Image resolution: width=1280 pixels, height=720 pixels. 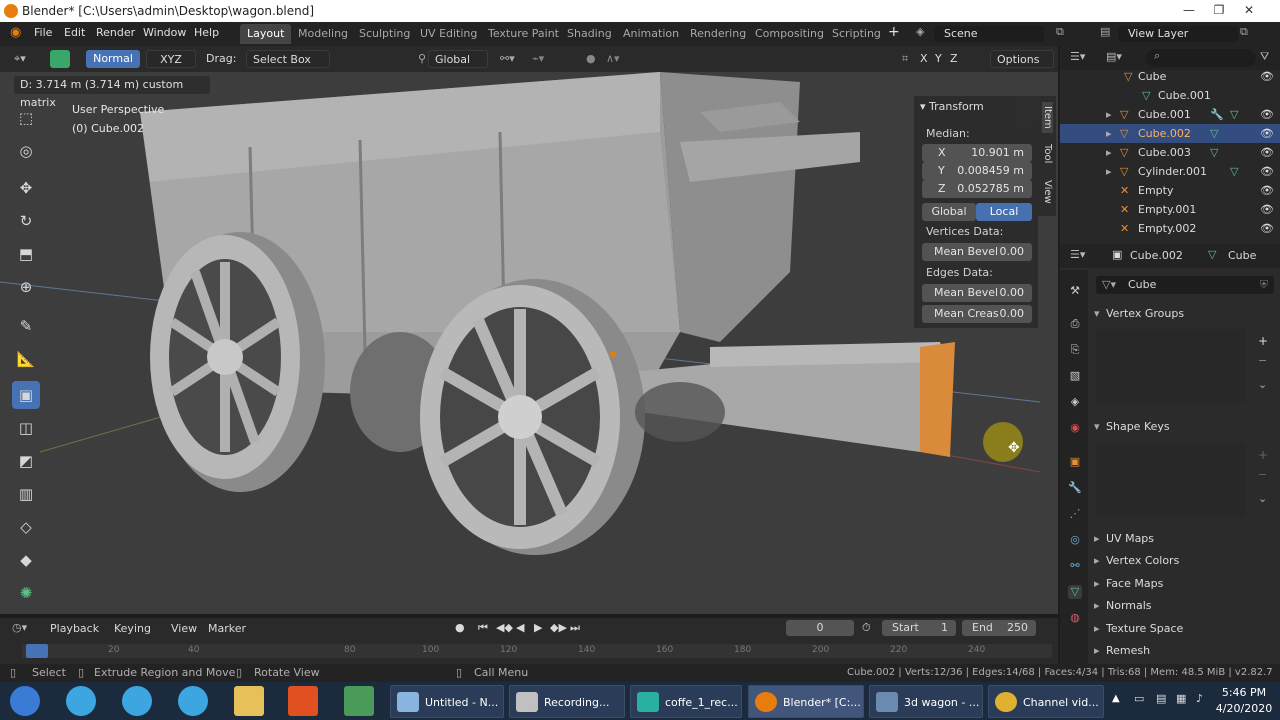 I want to click on outliner-row-selected: ▸ ▽ Cube.002 ▽ 👁, so click(x=1170, y=133).